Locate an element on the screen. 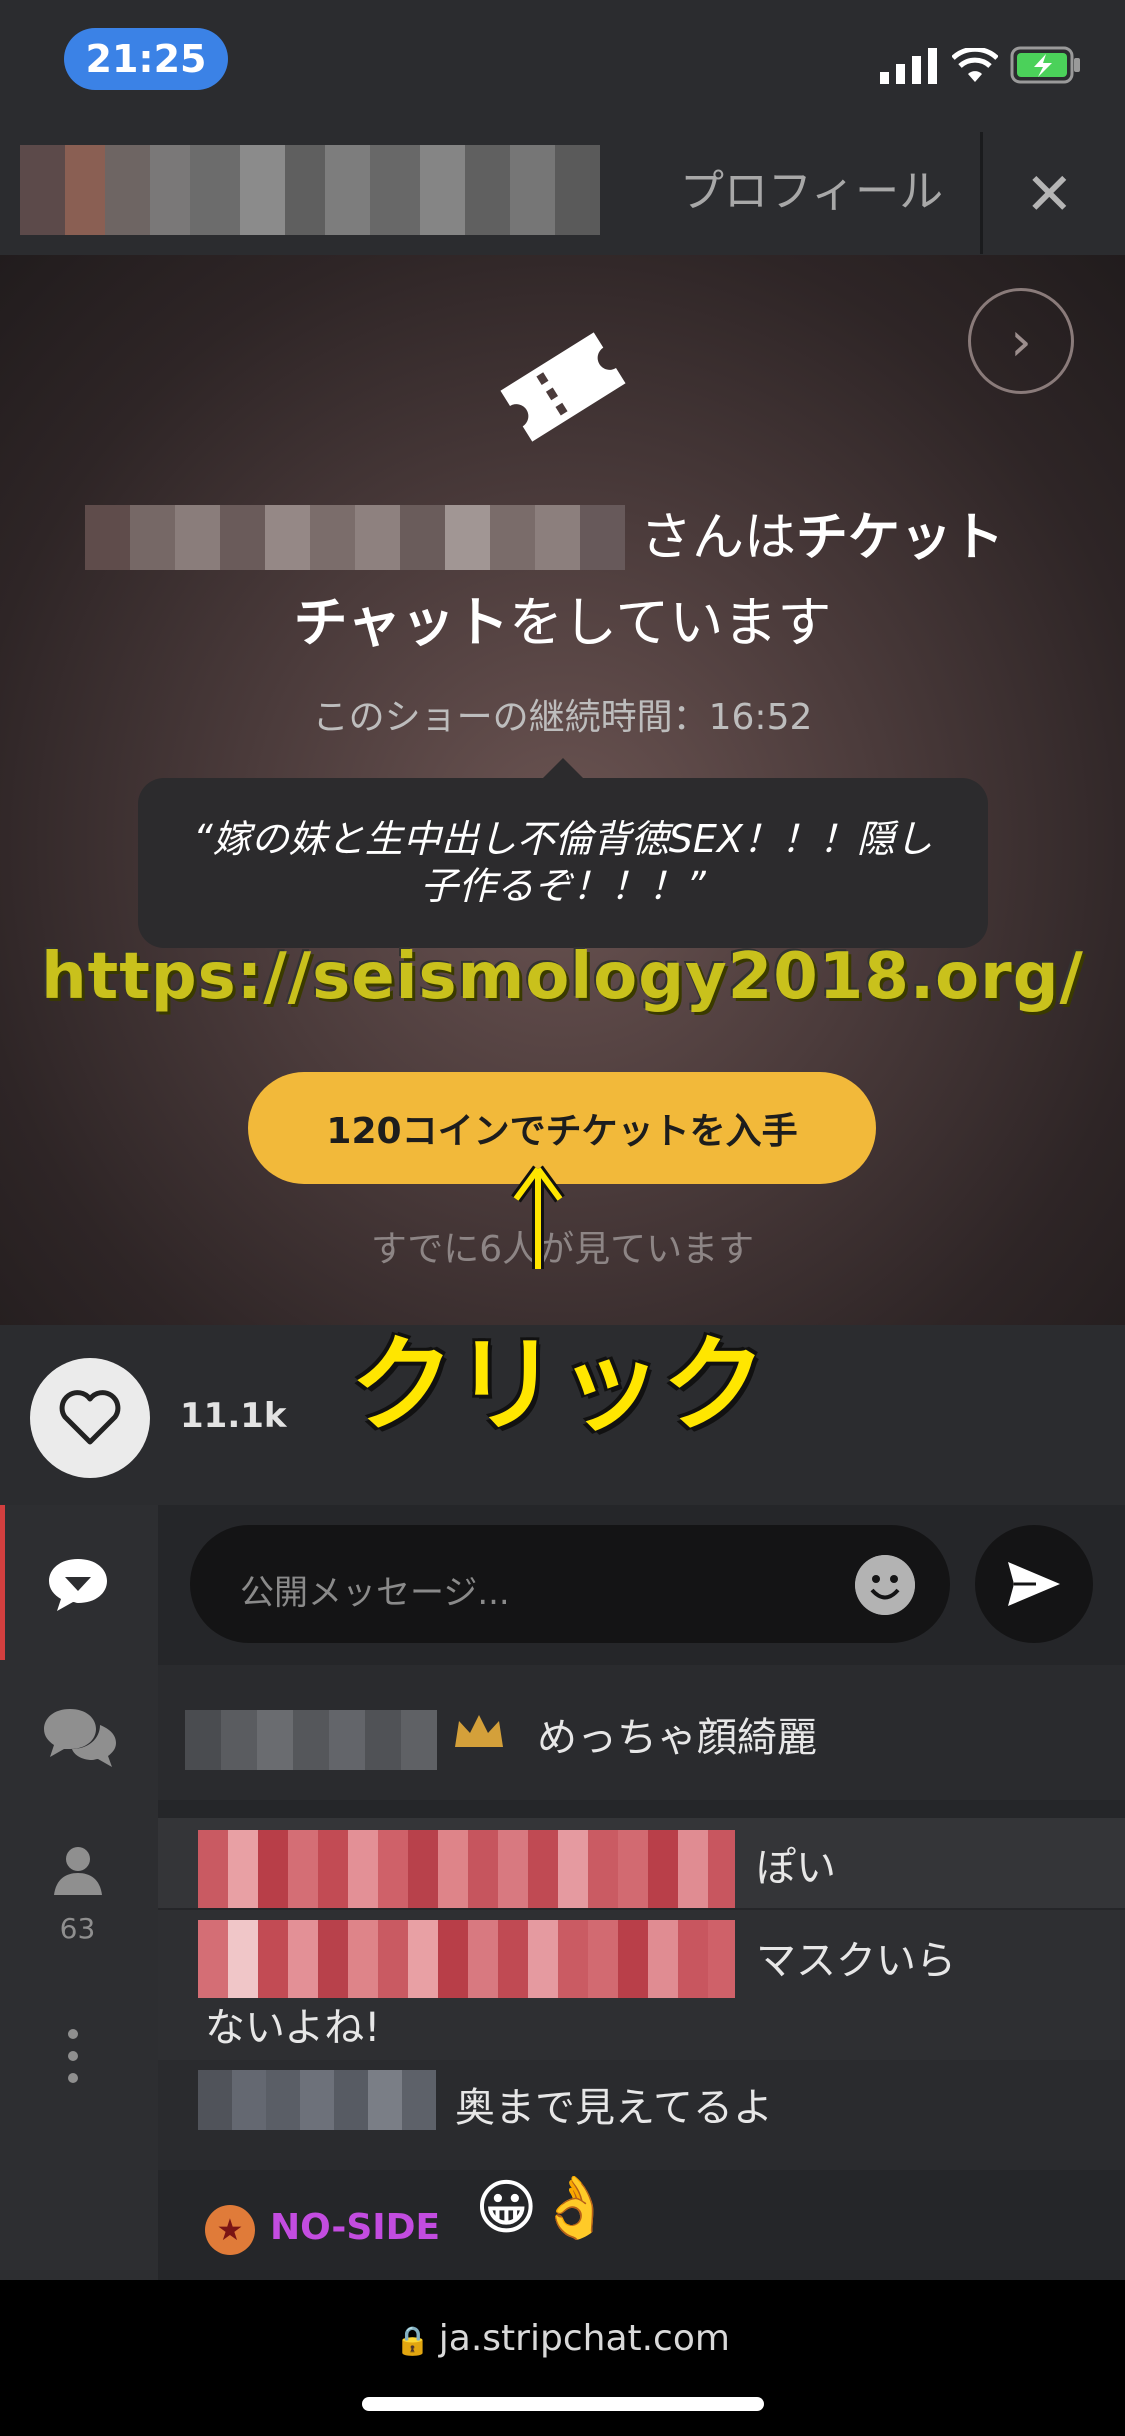  battery-icon is located at coordinates (1045, 65).